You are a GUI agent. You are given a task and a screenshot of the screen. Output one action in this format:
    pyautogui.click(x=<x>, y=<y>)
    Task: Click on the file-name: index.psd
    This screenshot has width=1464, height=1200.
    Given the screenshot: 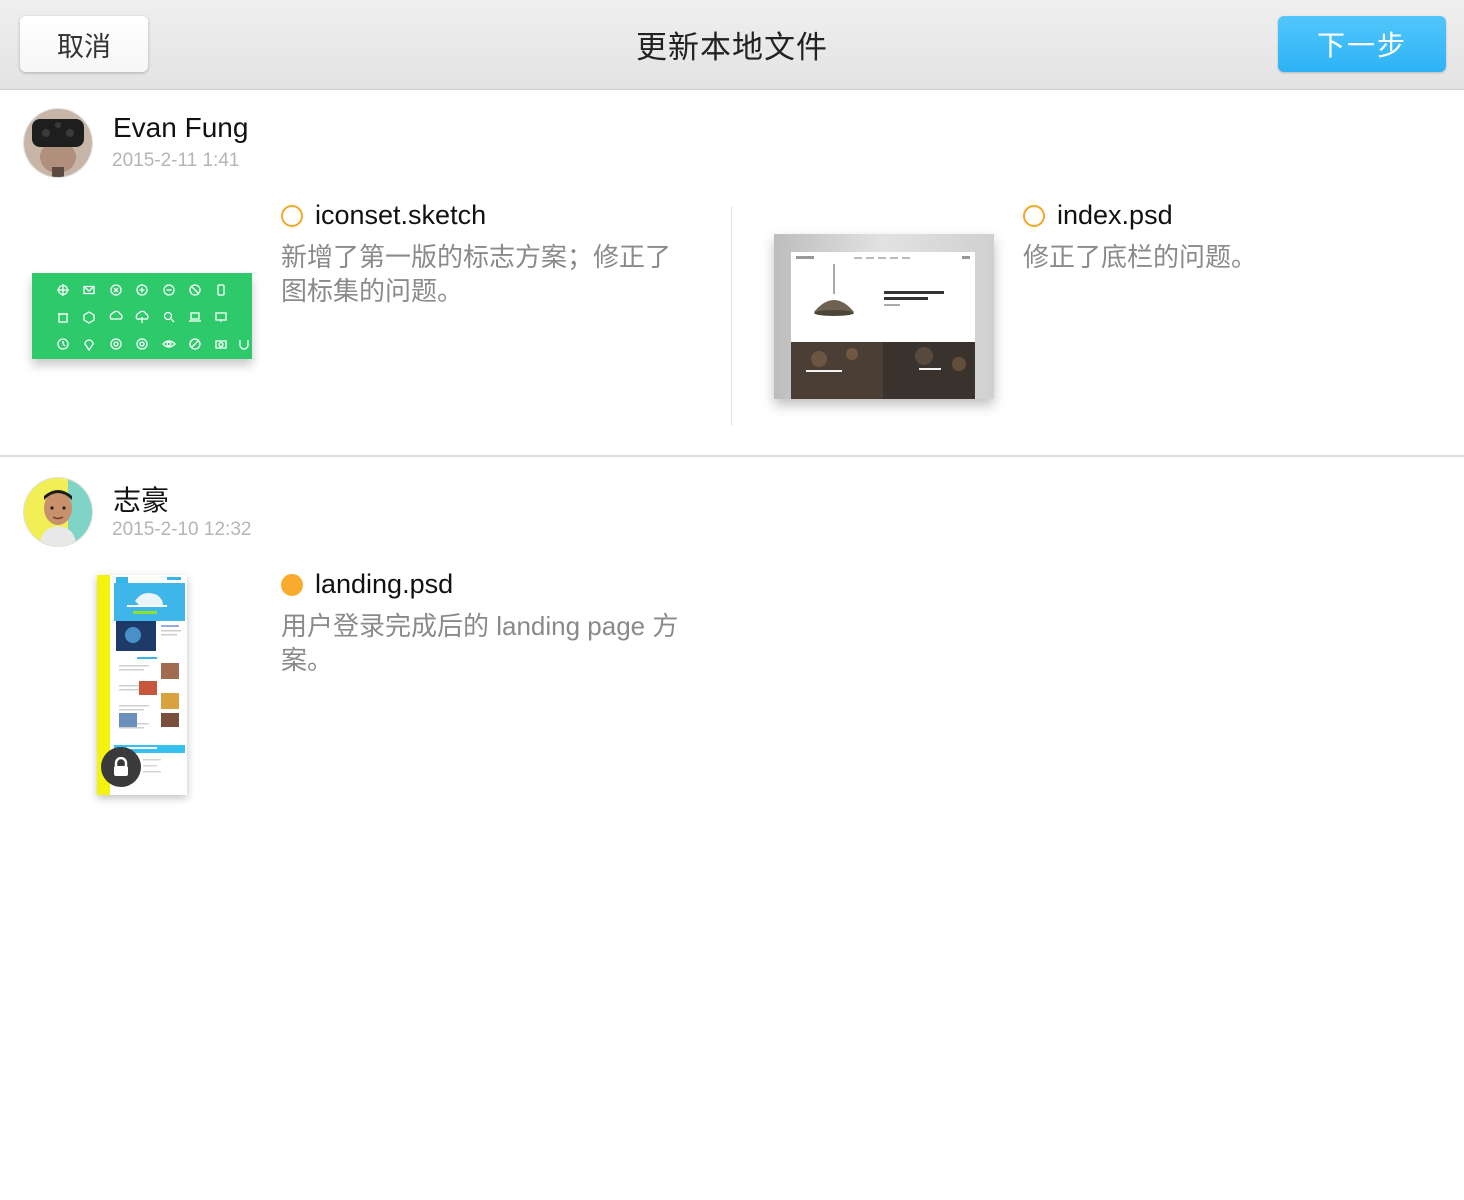 What is the action you would take?
    pyautogui.click(x=1115, y=215)
    